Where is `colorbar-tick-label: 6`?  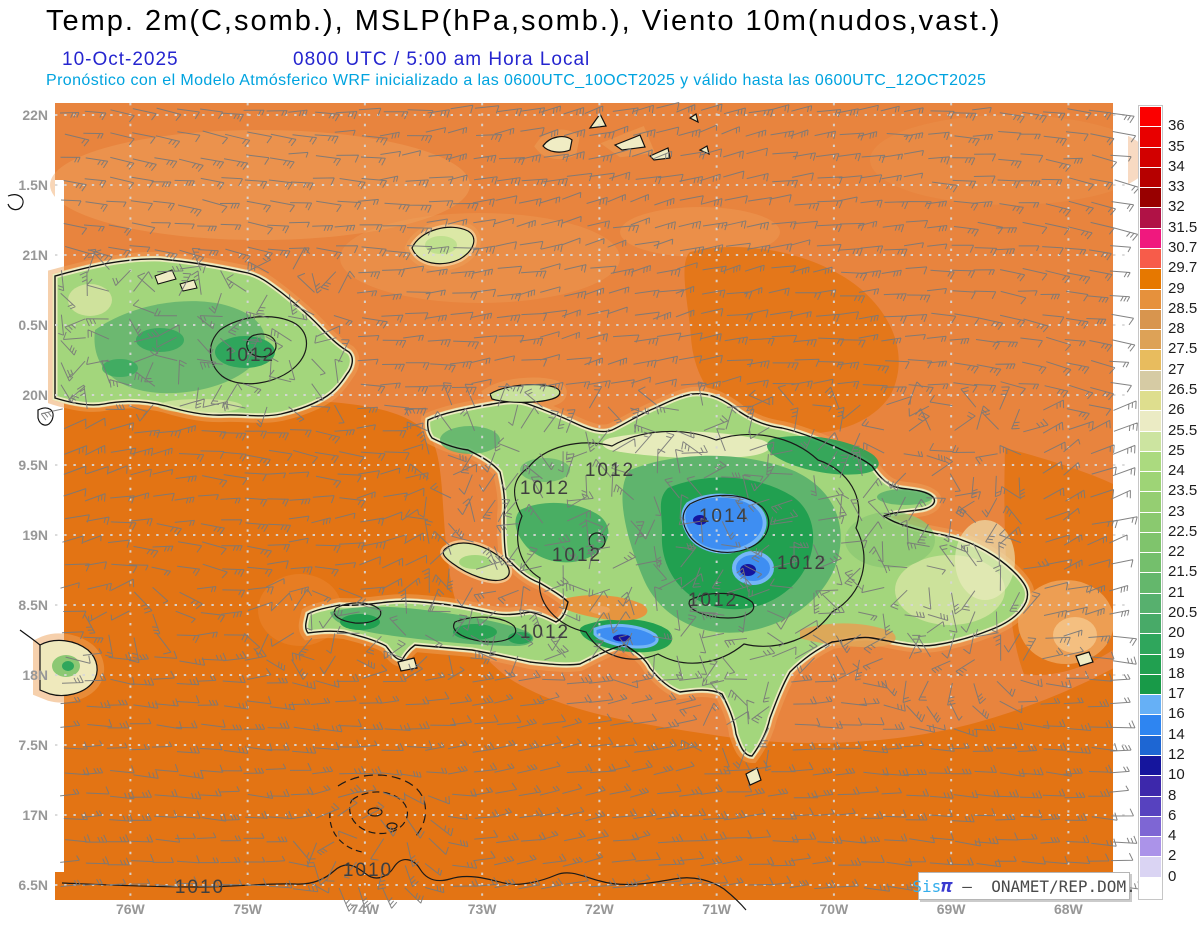
colorbar-tick-label: 6 is located at coordinates (1172, 815).